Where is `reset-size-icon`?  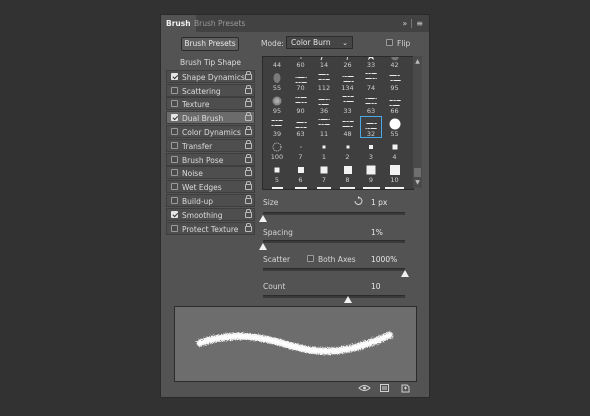
reset-size-icon is located at coordinates (358, 201).